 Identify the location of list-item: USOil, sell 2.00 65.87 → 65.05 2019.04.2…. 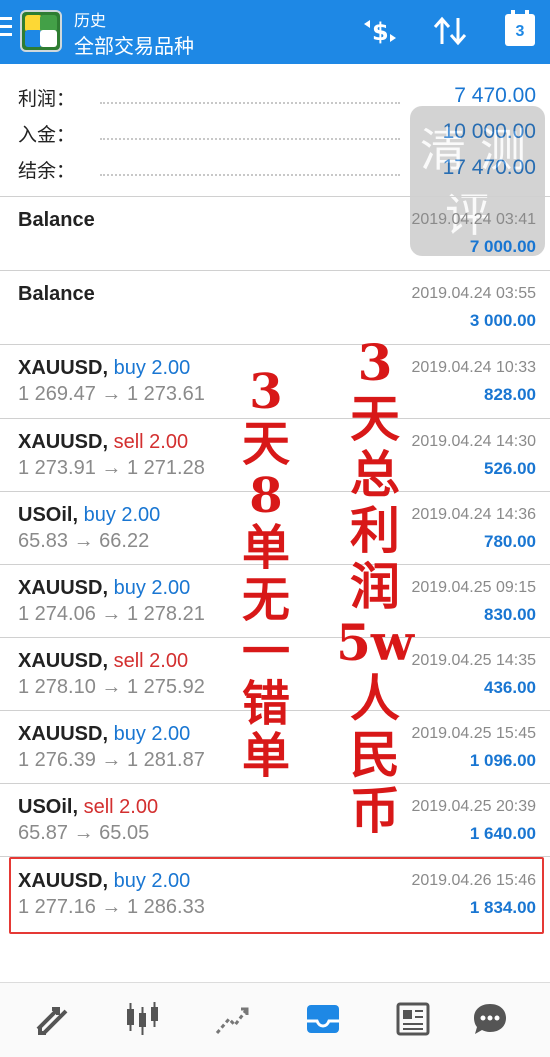
(275, 820).